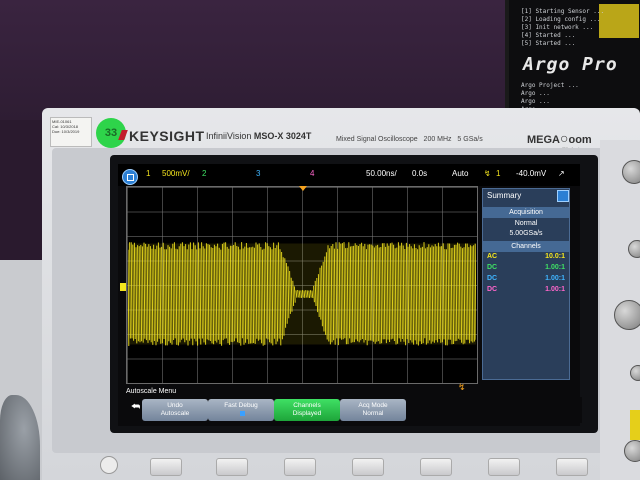 Image resolution: width=640 pixels, height=480 pixels. I want to click on fast-debug-softkey: Fast Debug, so click(241, 410).